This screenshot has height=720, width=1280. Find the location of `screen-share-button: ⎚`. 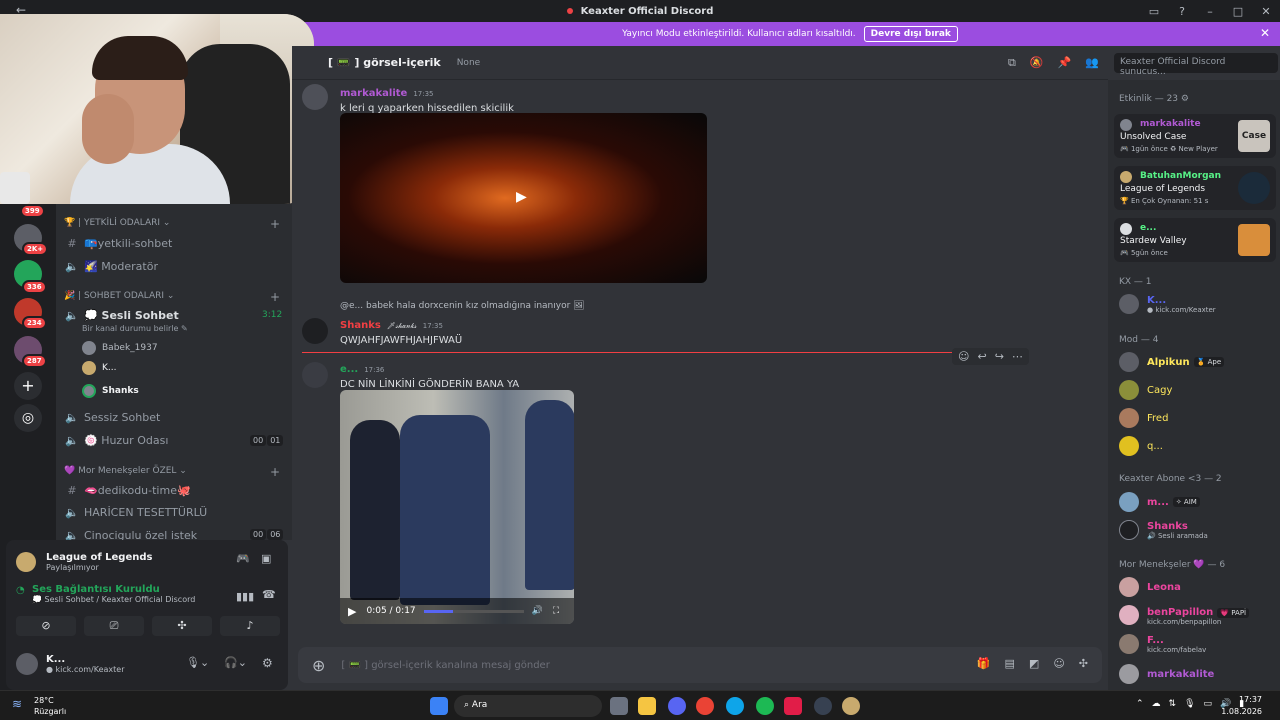

screen-share-button: ⎚ is located at coordinates (114, 626).